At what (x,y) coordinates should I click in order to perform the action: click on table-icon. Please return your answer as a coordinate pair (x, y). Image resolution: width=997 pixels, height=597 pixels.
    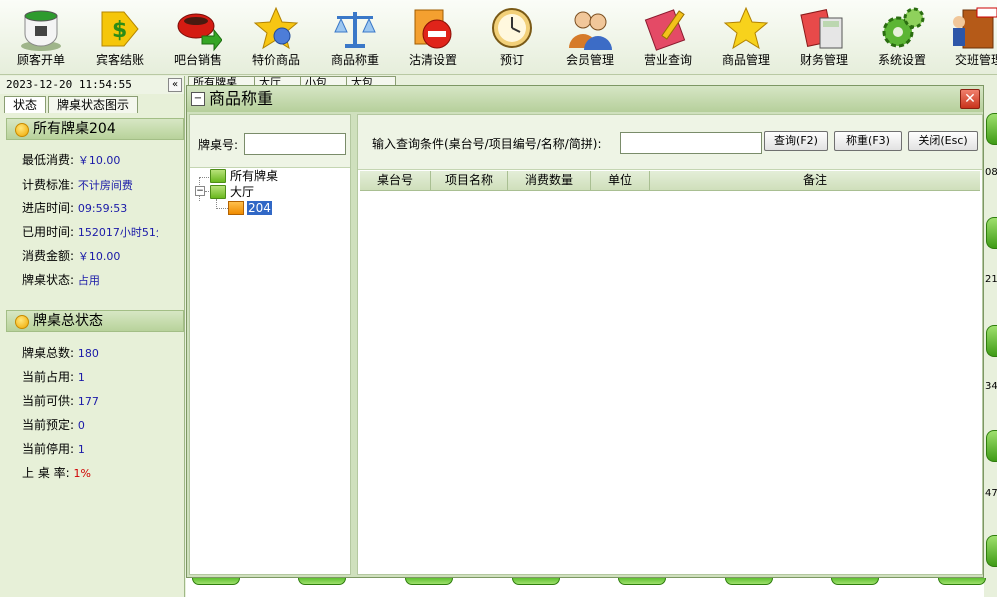
    Looking at the image, I should click on (236, 208).